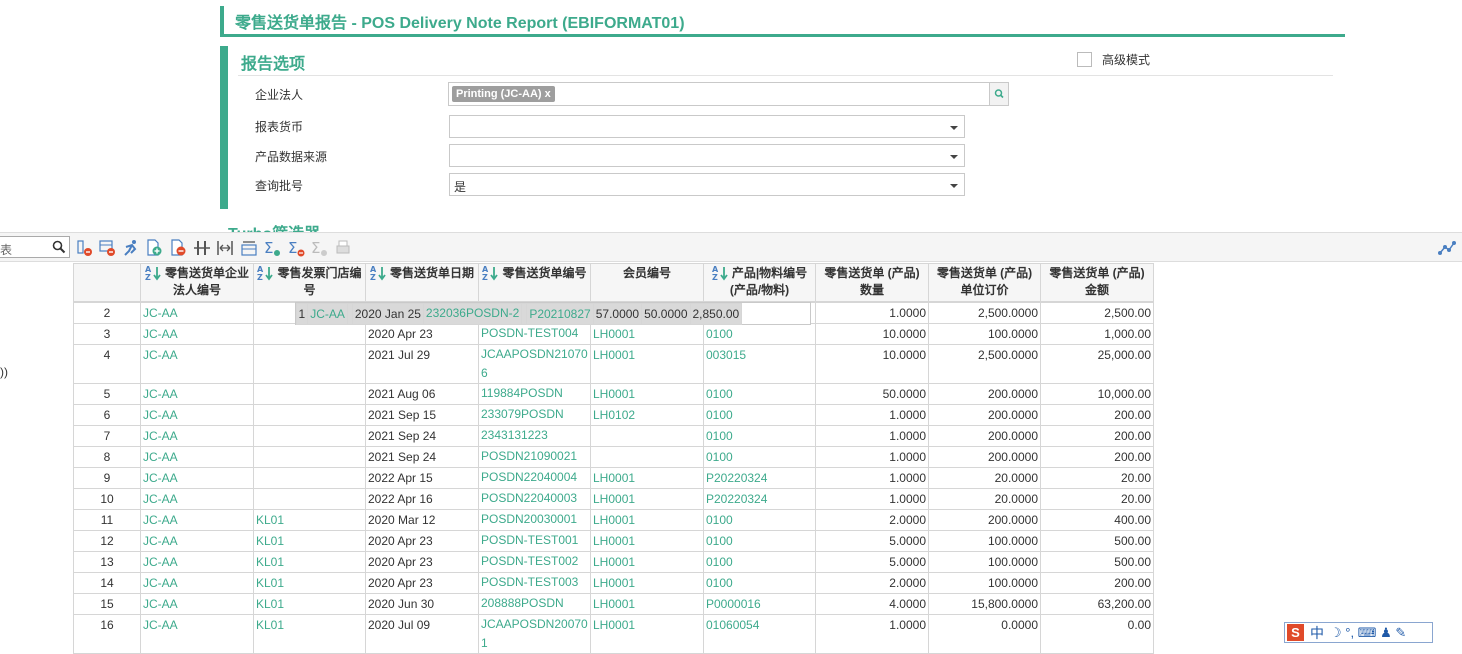 Image resolution: width=1462 pixels, height=654 pixels. I want to click on ime-toolbar: S 中 ☽ °, ⌨ ♟ ✎, so click(1358, 632).